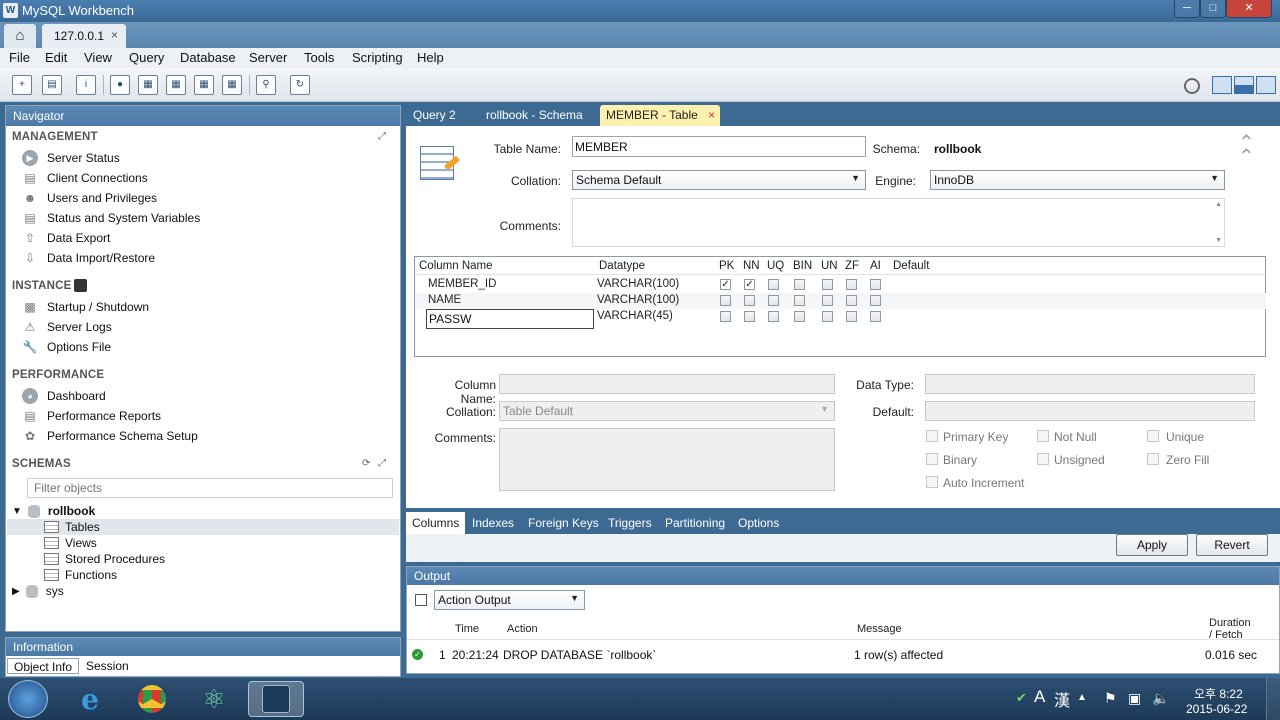 This screenshot has width=1280, height=720. Describe the element at coordinates (1110, 698) in the screenshot. I see `action-center-flag-icon: ⚑` at that location.